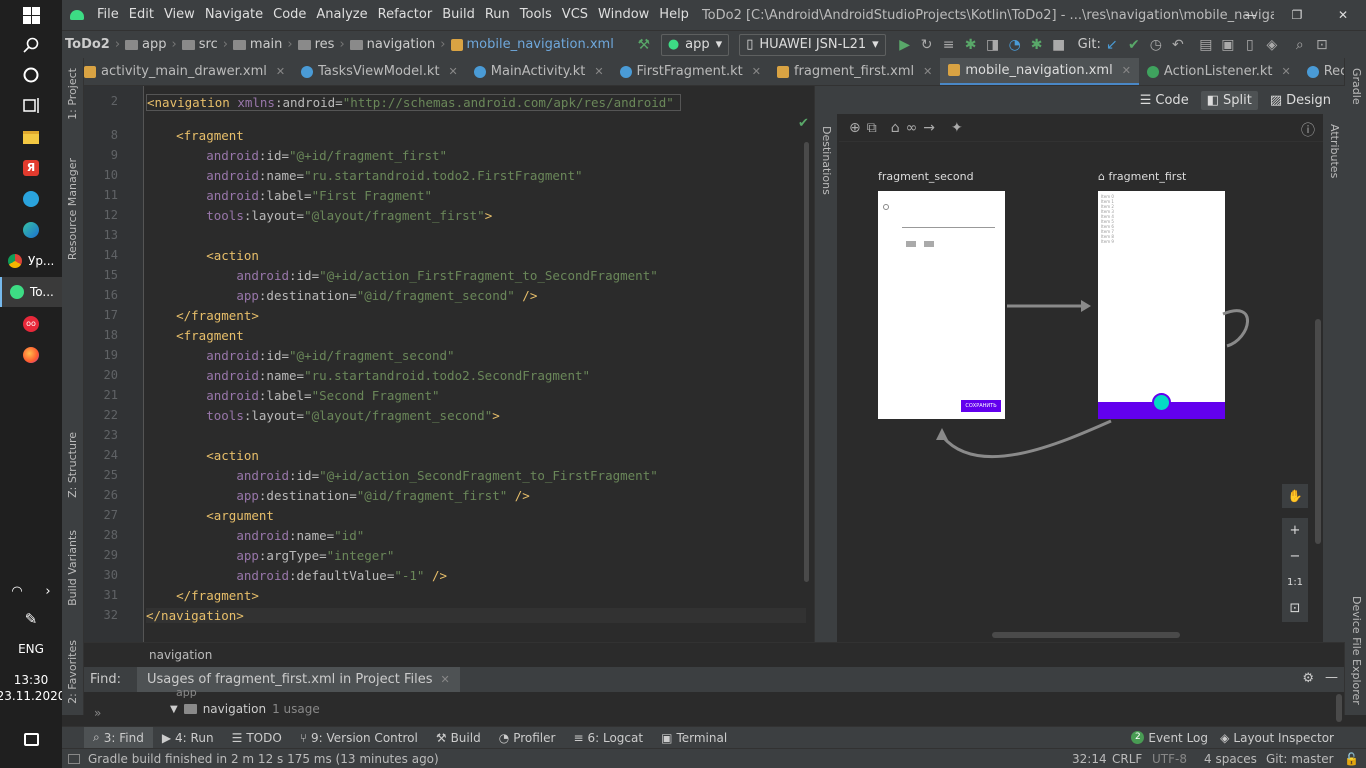 The image size is (1366, 768). What do you see at coordinates (1295, 583) in the screenshot?
I see `zoom-actual-size-button: 1:1` at bounding box center [1295, 583].